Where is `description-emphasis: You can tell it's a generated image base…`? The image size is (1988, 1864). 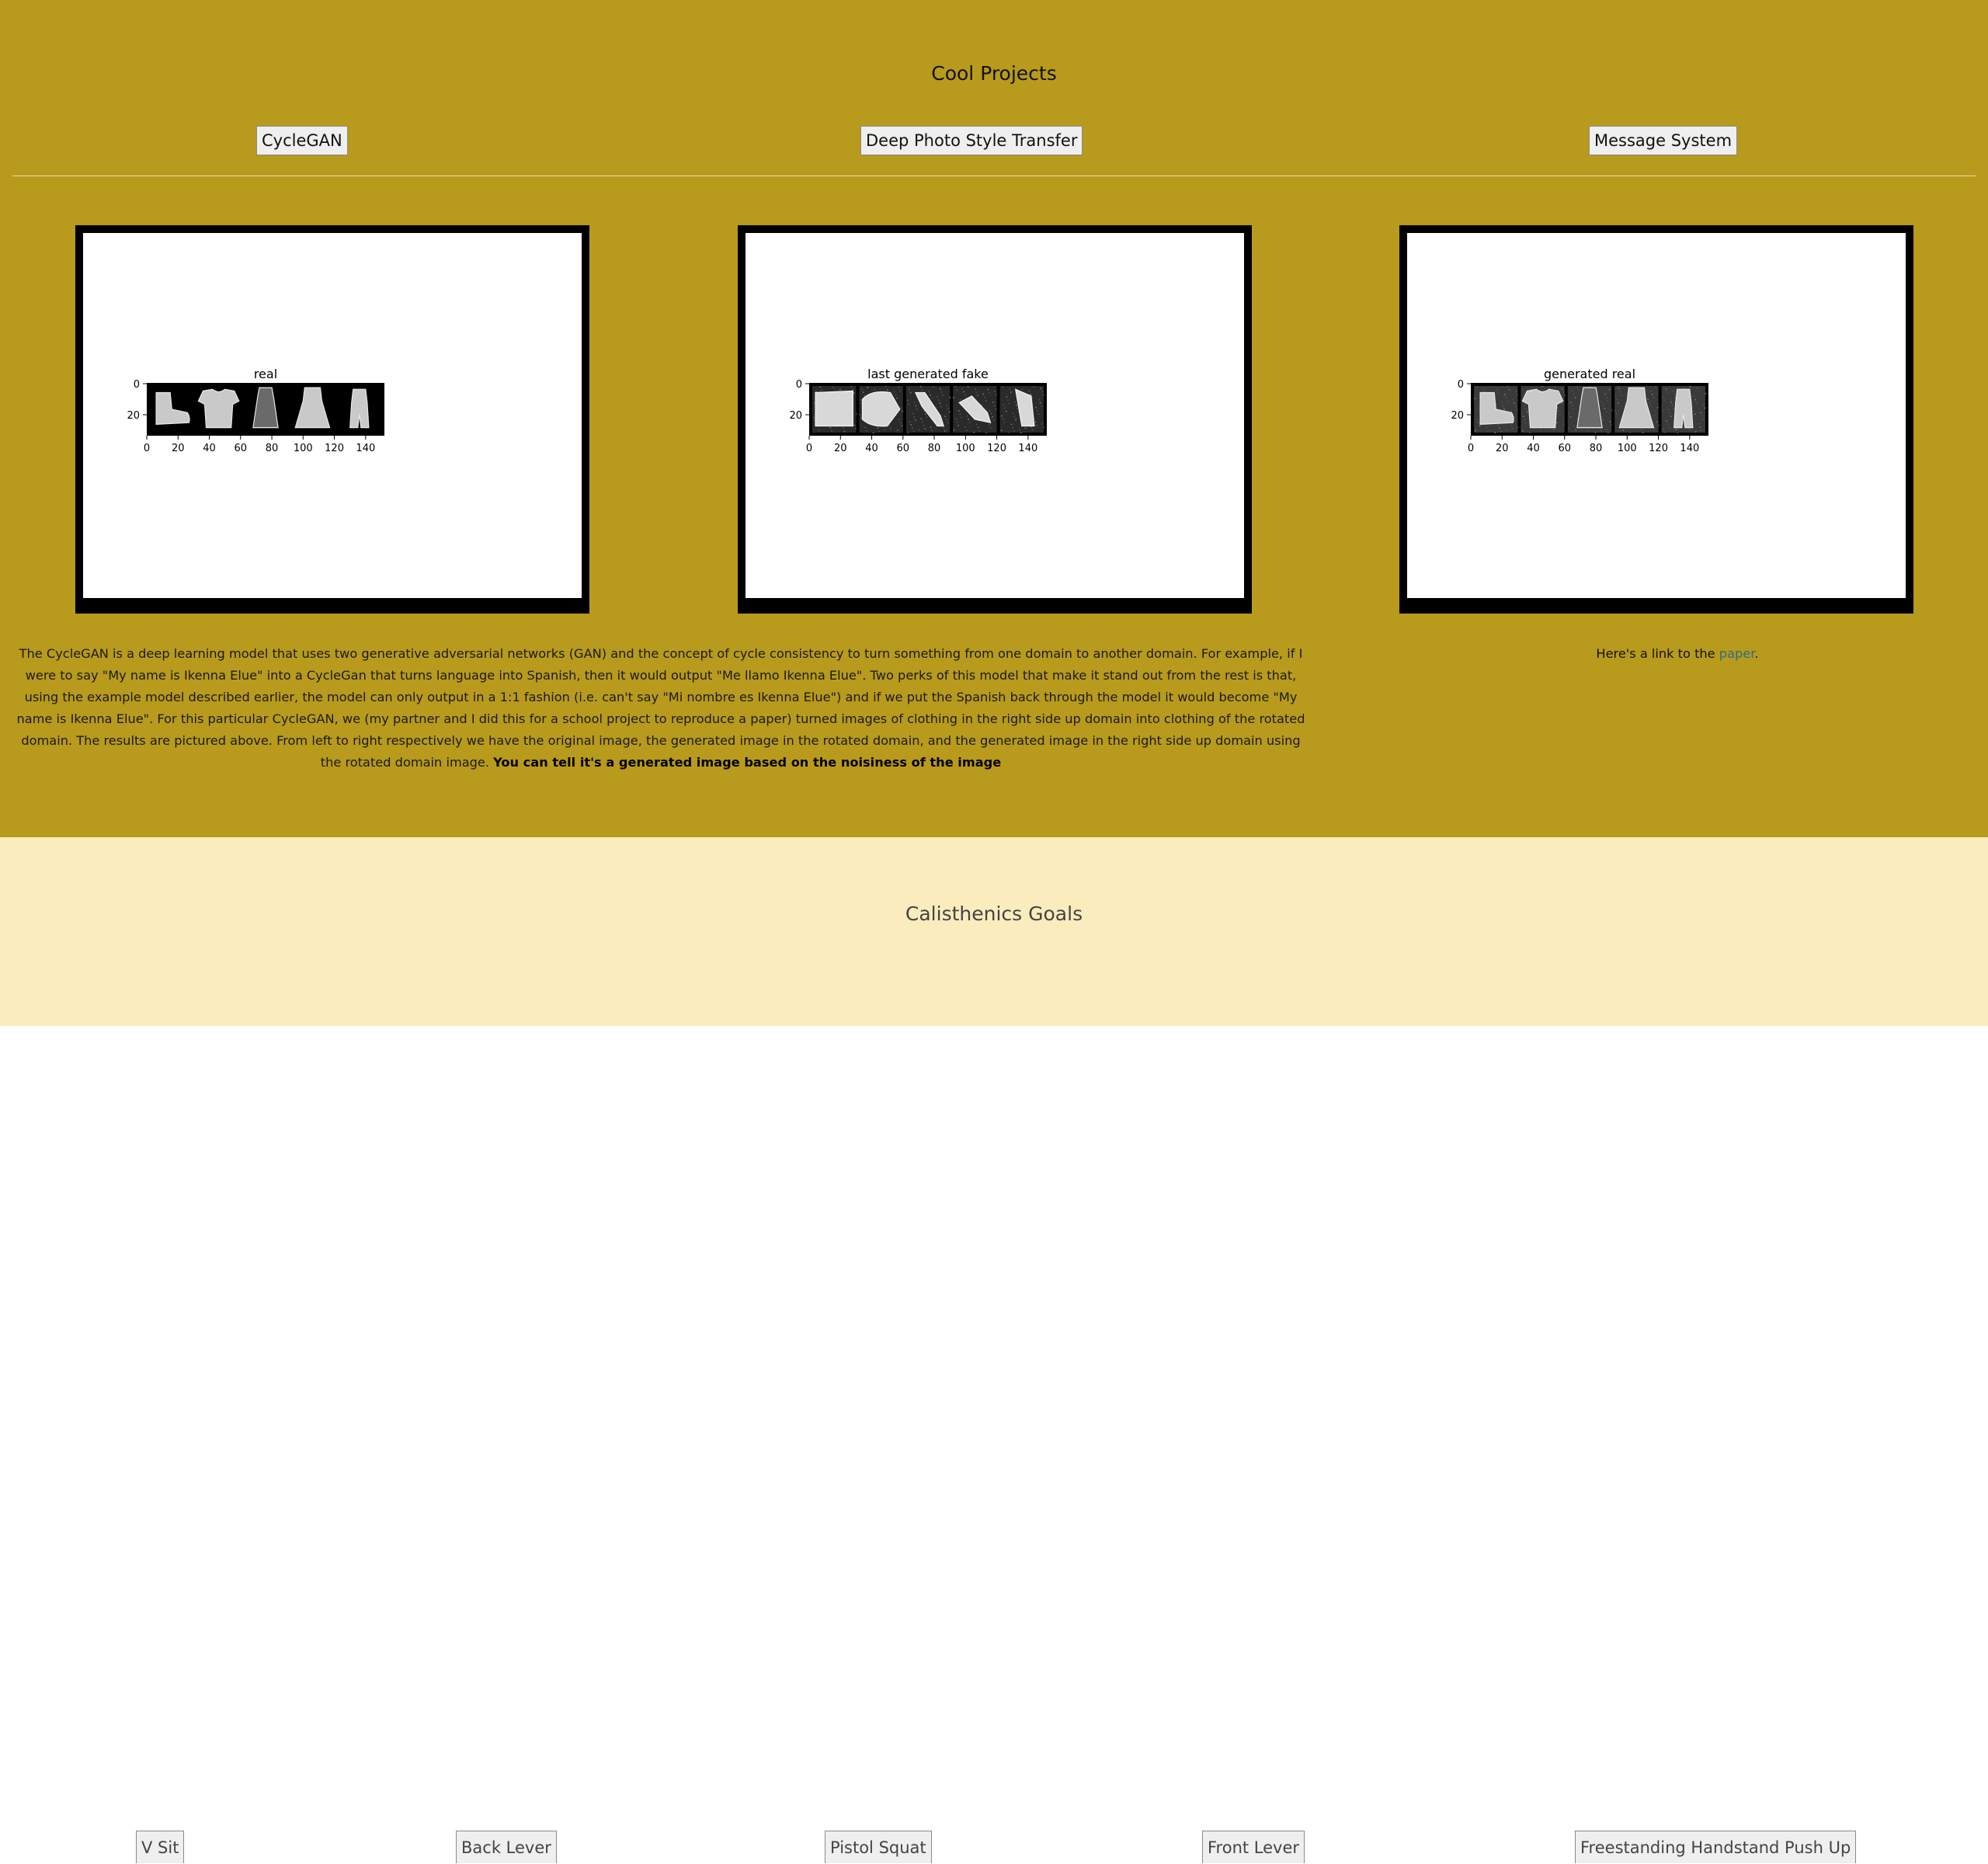 description-emphasis: You can tell it's a generated image base… is located at coordinates (748, 762).